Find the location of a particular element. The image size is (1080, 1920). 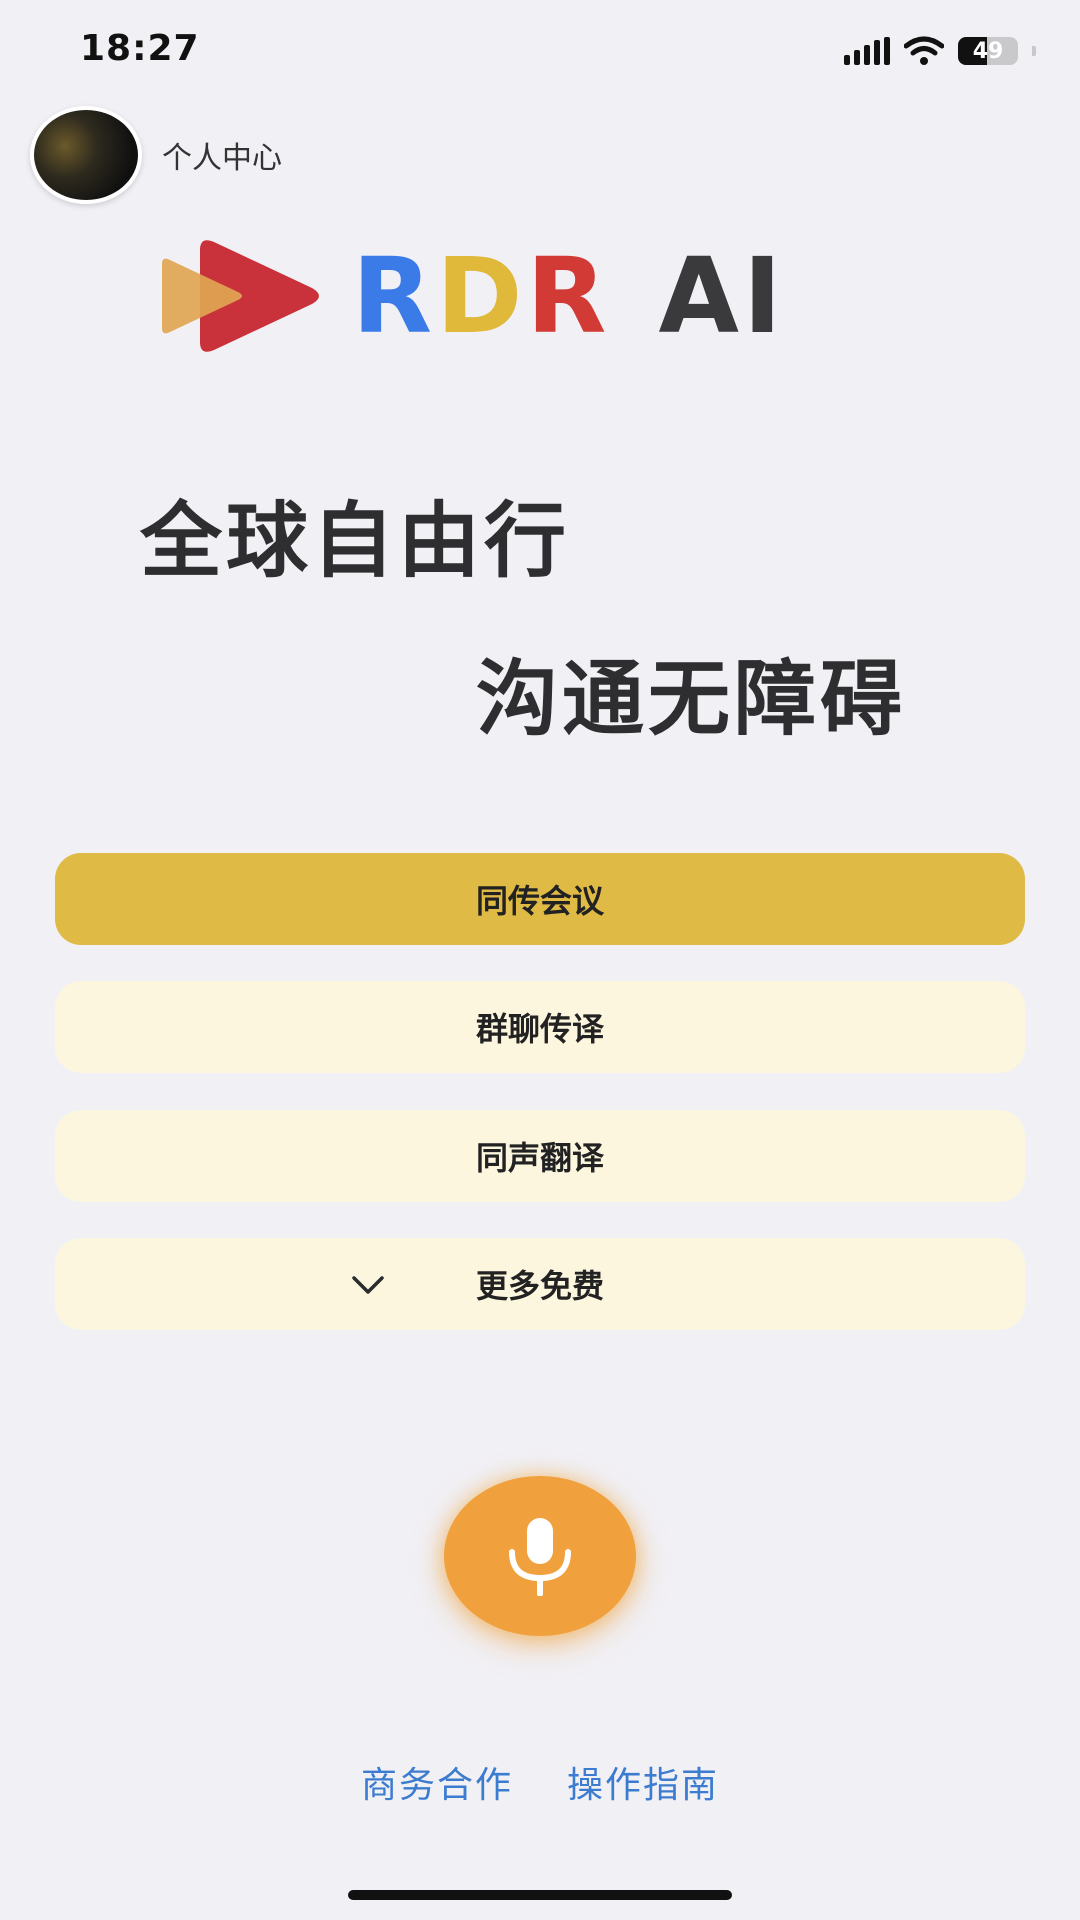

logo-wordmark: RDR AI is located at coordinates (569, 296).